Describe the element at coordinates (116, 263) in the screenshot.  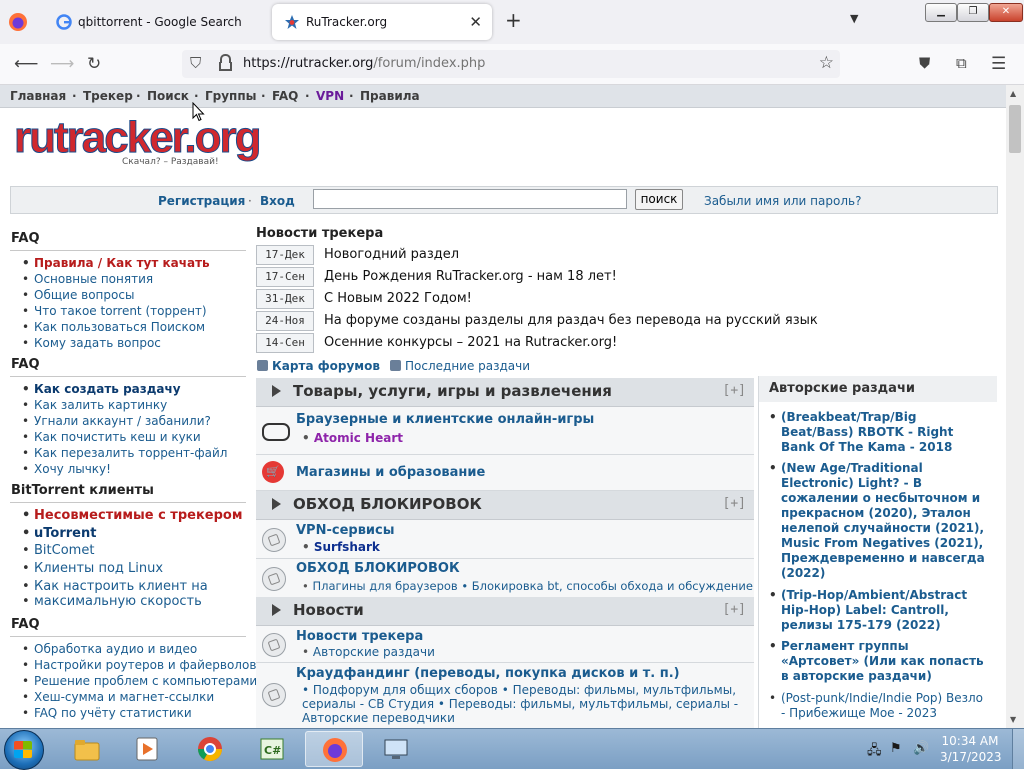
I see `sidebar-link: Правила / Как тут качать` at that location.